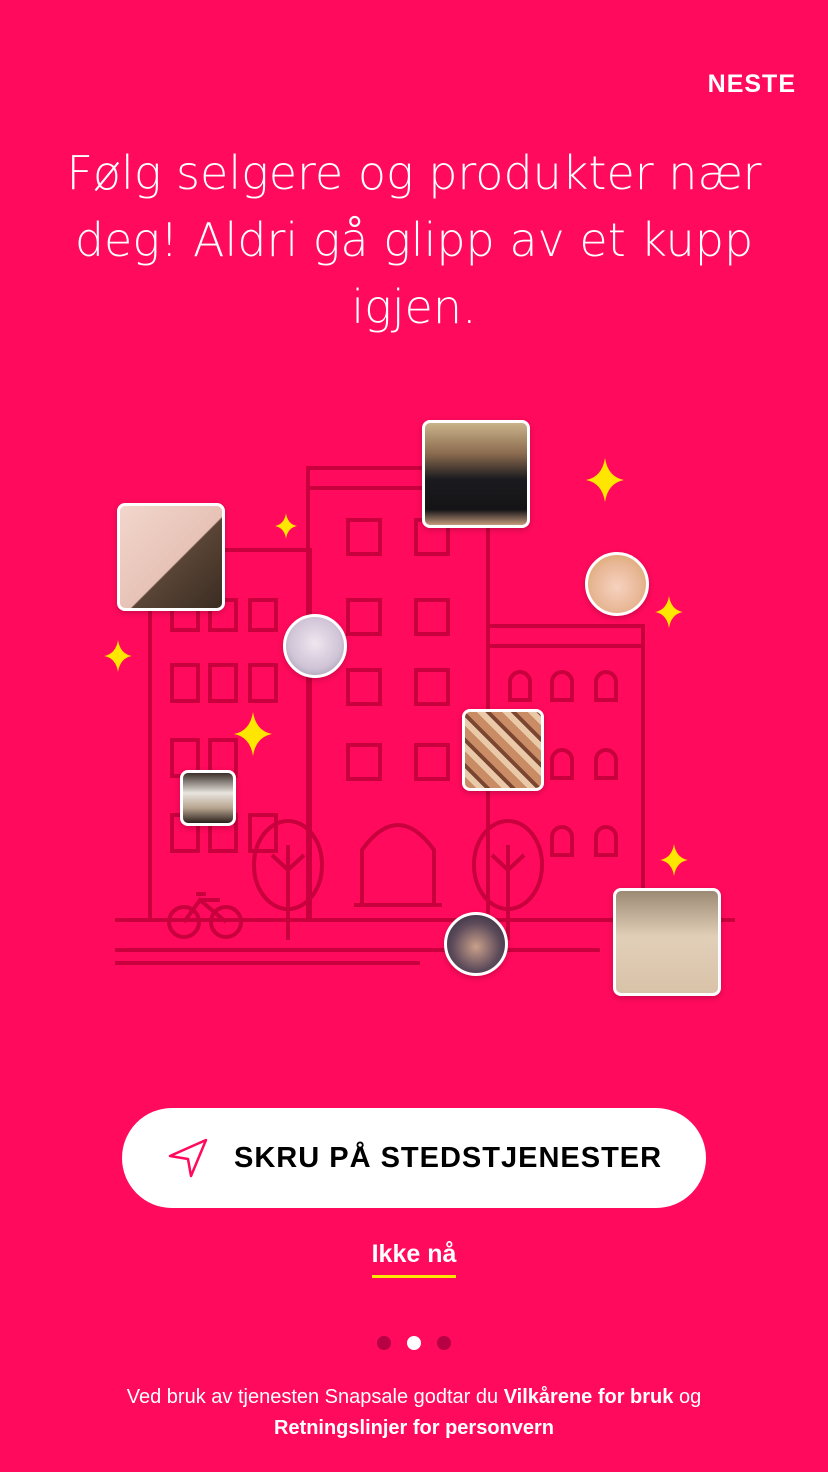 The height and width of the screenshot is (1472, 828). I want to click on legal-middle: og, so click(687, 1397).